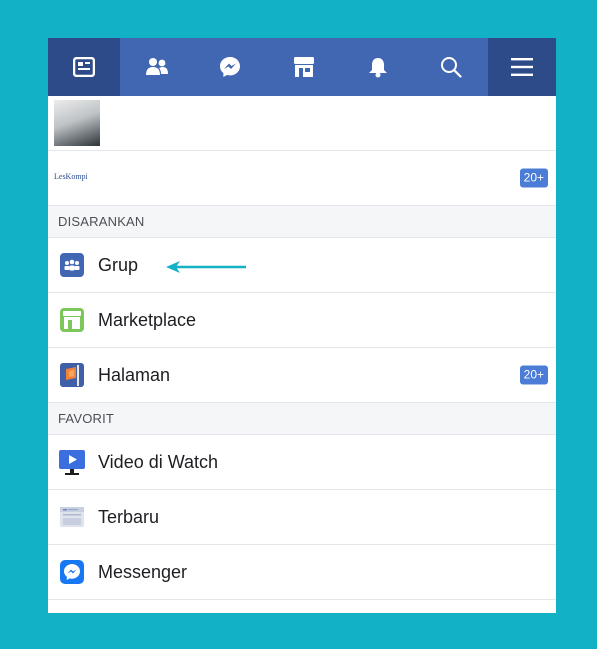 This screenshot has height=649, width=597. Describe the element at coordinates (77, 123) in the screenshot. I see `photo-thumbnail` at that location.